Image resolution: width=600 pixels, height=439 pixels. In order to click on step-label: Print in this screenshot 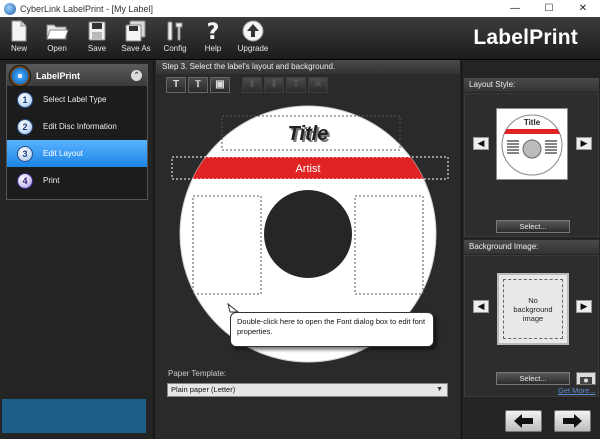, I will do `click(51, 180)`.